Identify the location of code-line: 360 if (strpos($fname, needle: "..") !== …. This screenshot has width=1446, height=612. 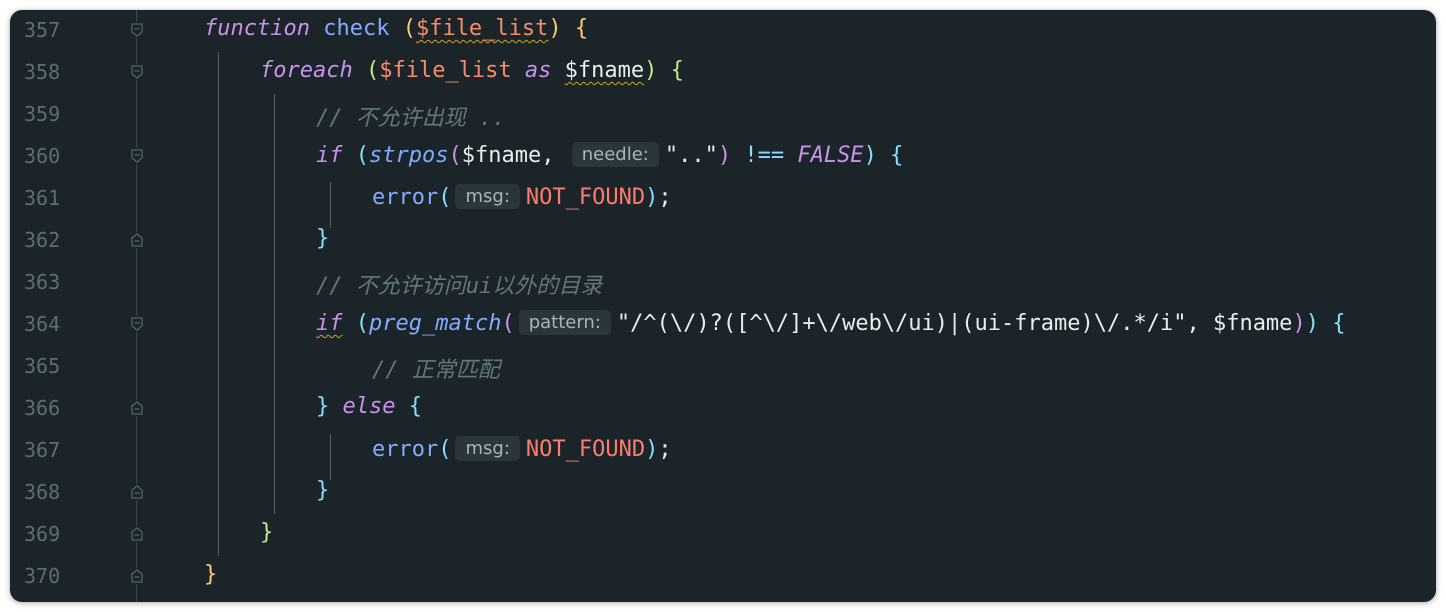
(723, 157).